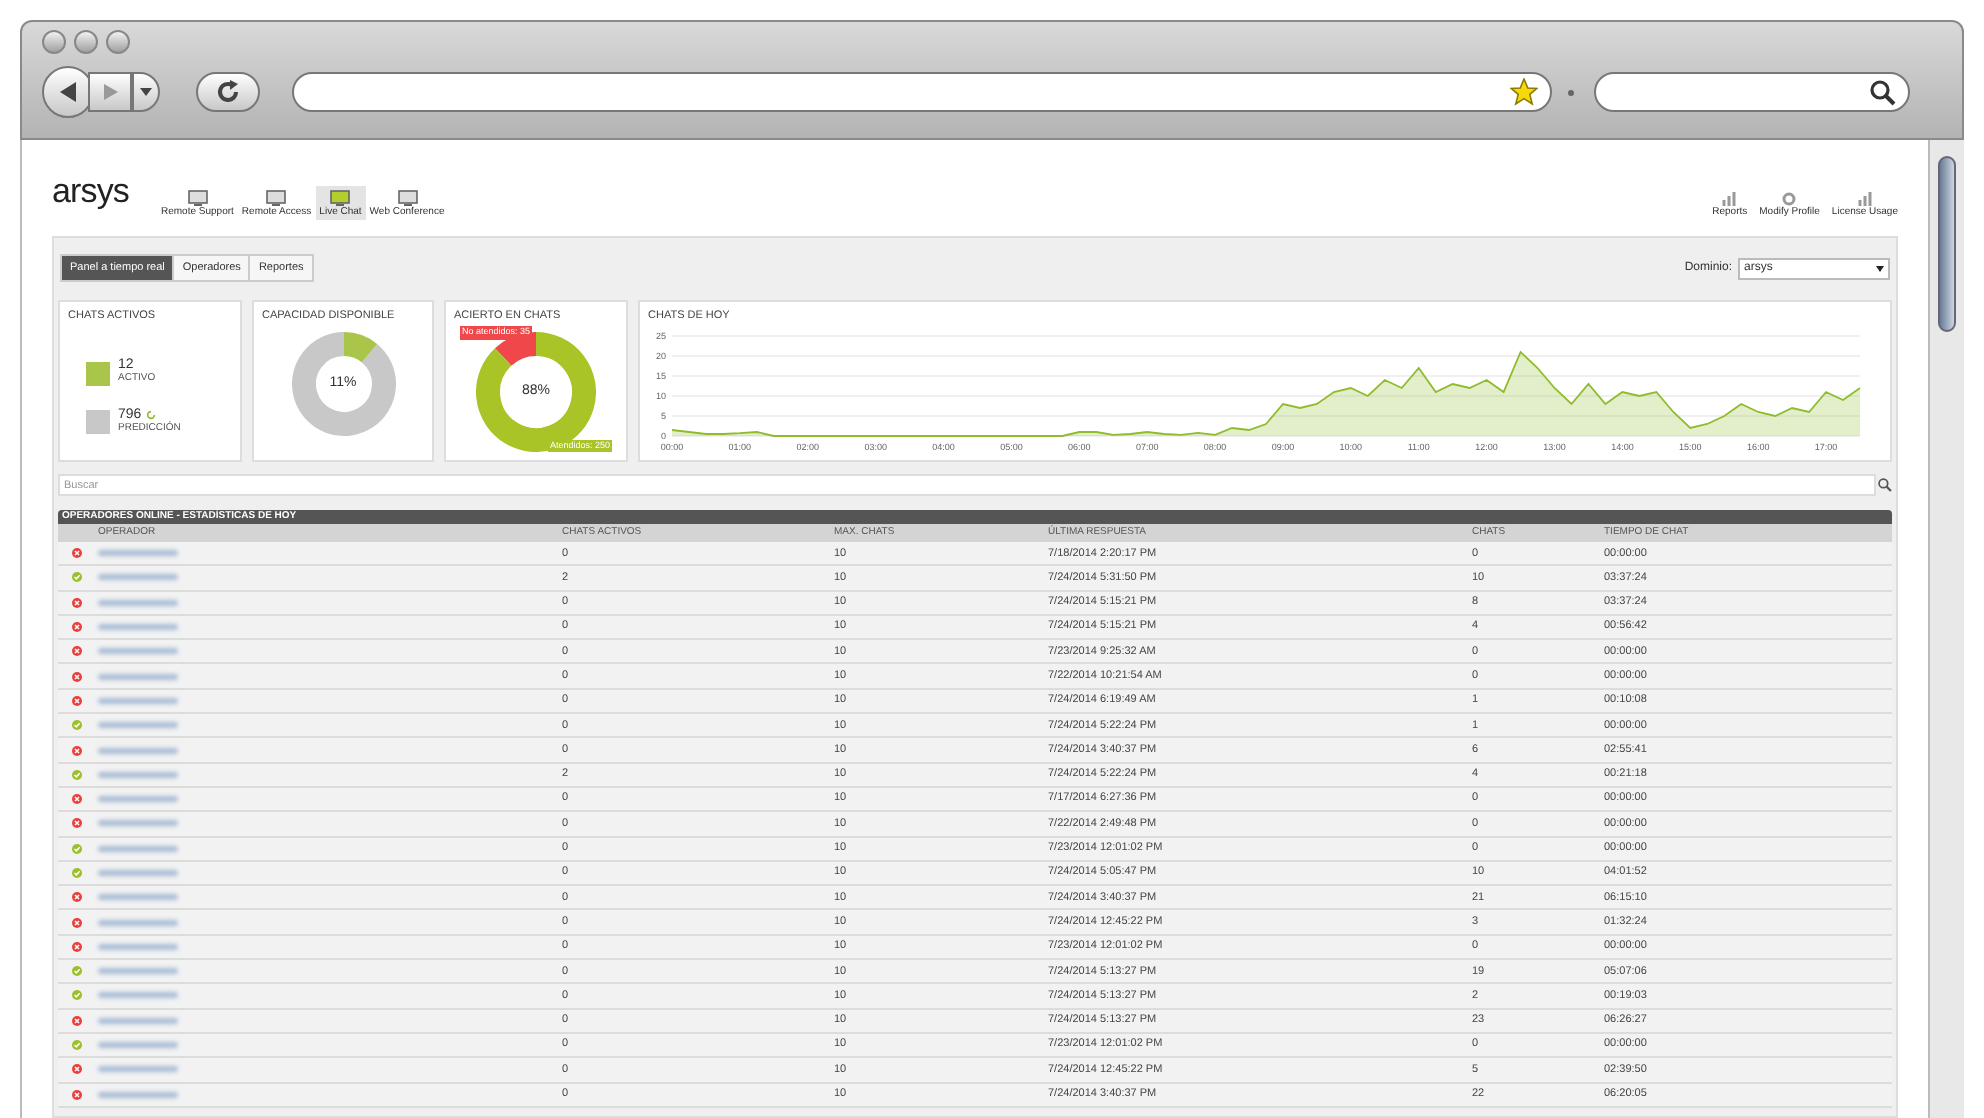 Image resolution: width=1984 pixels, height=1118 pixels. I want to click on logo: arsys, so click(90, 191).